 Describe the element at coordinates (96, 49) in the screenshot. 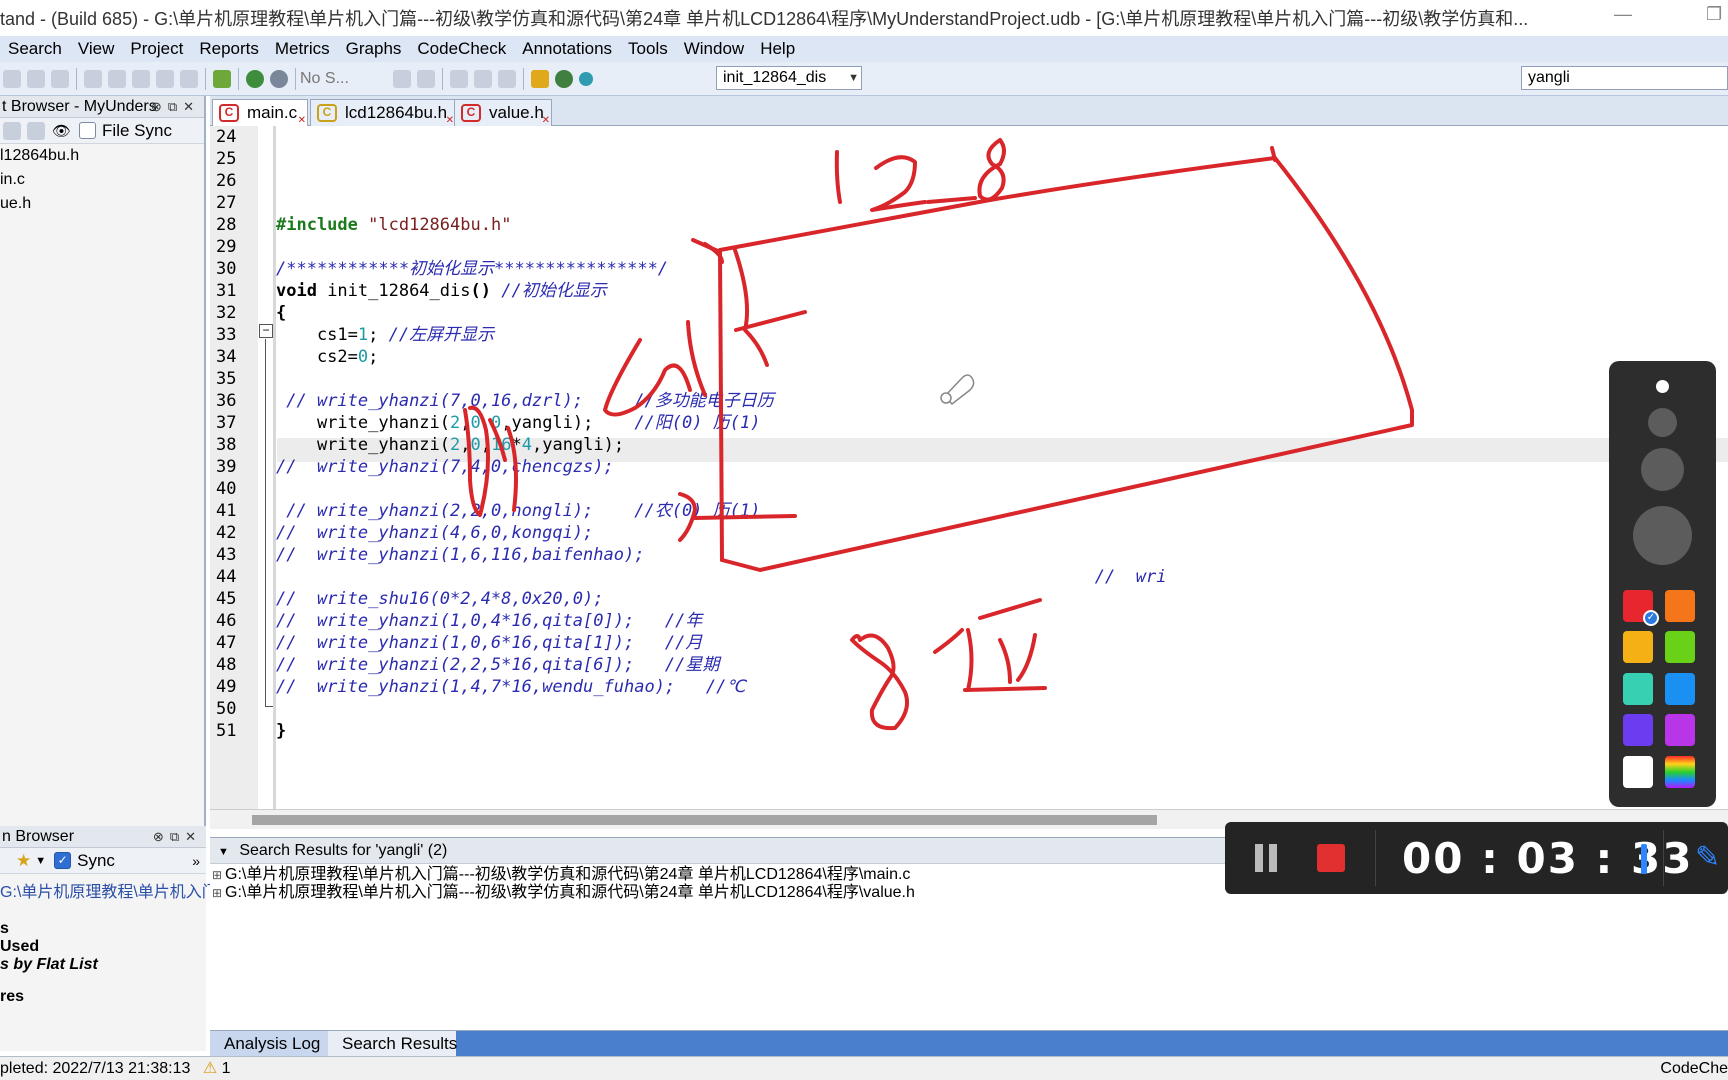

I see `menu-view: View` at that location.